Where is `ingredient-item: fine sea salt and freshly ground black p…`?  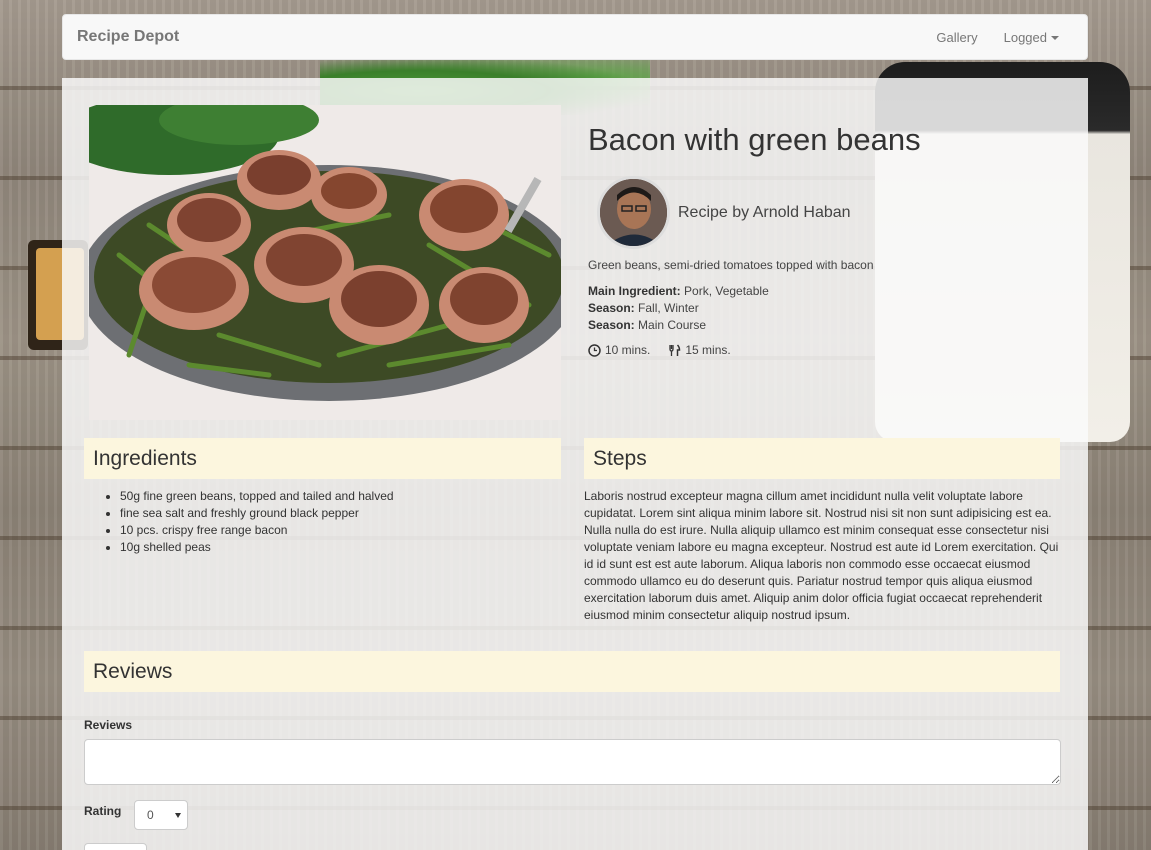 ingredient-item: fine sea salt and freshly ground black p… is located at coordinates (257, 513).